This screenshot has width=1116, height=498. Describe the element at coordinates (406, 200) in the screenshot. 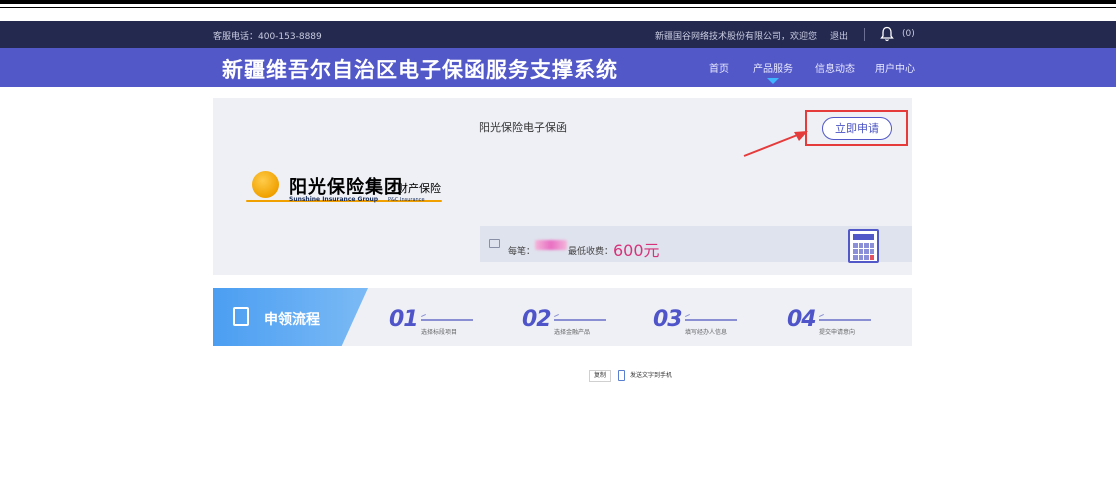

I see `logo-sub-en: P&C Insurance` at that location.